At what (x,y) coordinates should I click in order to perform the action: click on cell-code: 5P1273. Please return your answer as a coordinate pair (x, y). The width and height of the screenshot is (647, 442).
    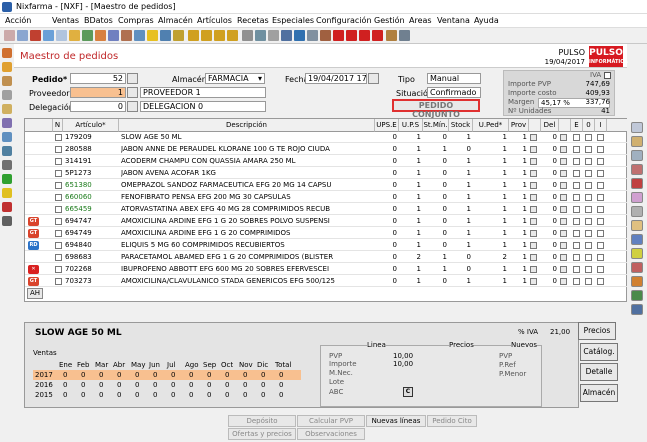
    Looking at the image, I should click on (92, 173).